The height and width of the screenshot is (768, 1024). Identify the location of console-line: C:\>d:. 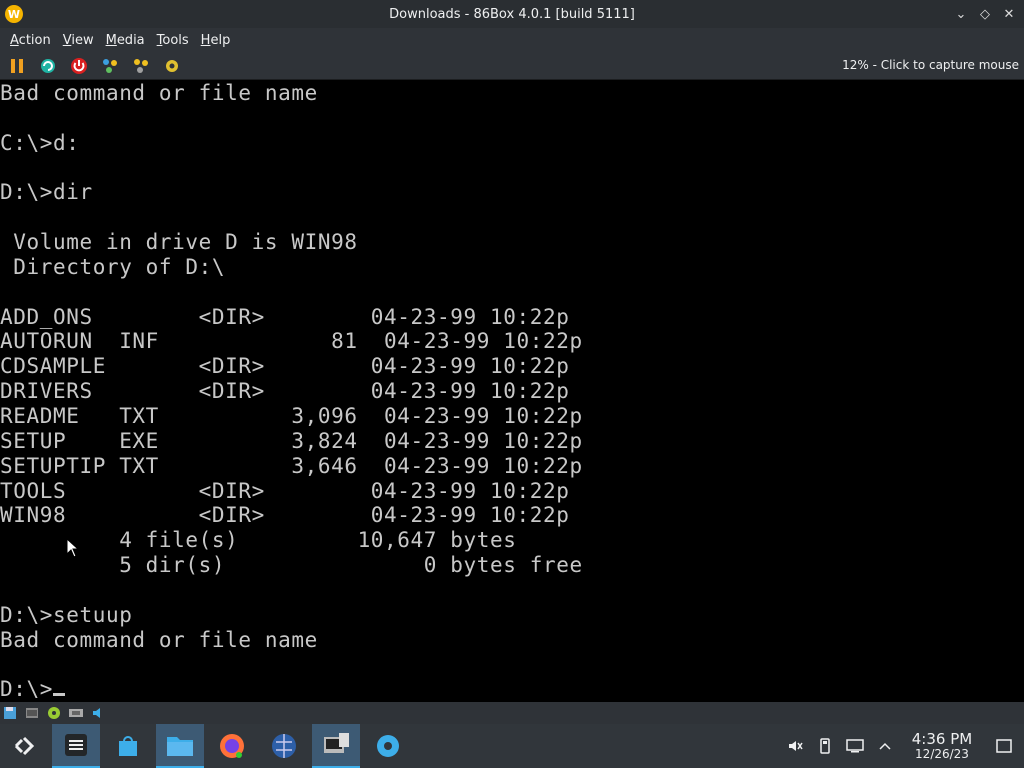
(40, 142).